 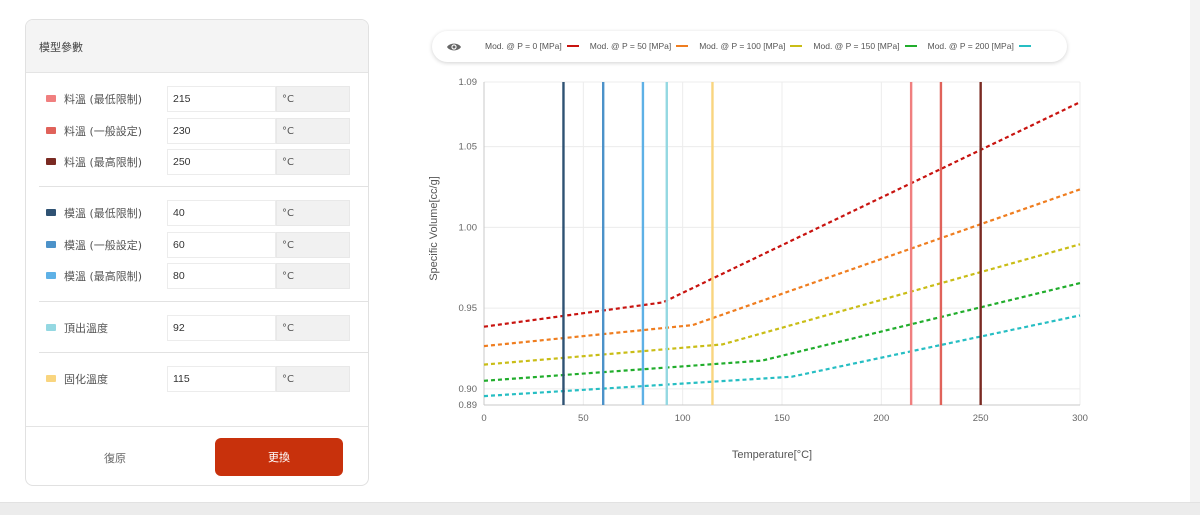 What do you see at coordinates (468, 405) in the screenshot?
I see `y-tick-label: 0.89` at bounding box center [468, 405].